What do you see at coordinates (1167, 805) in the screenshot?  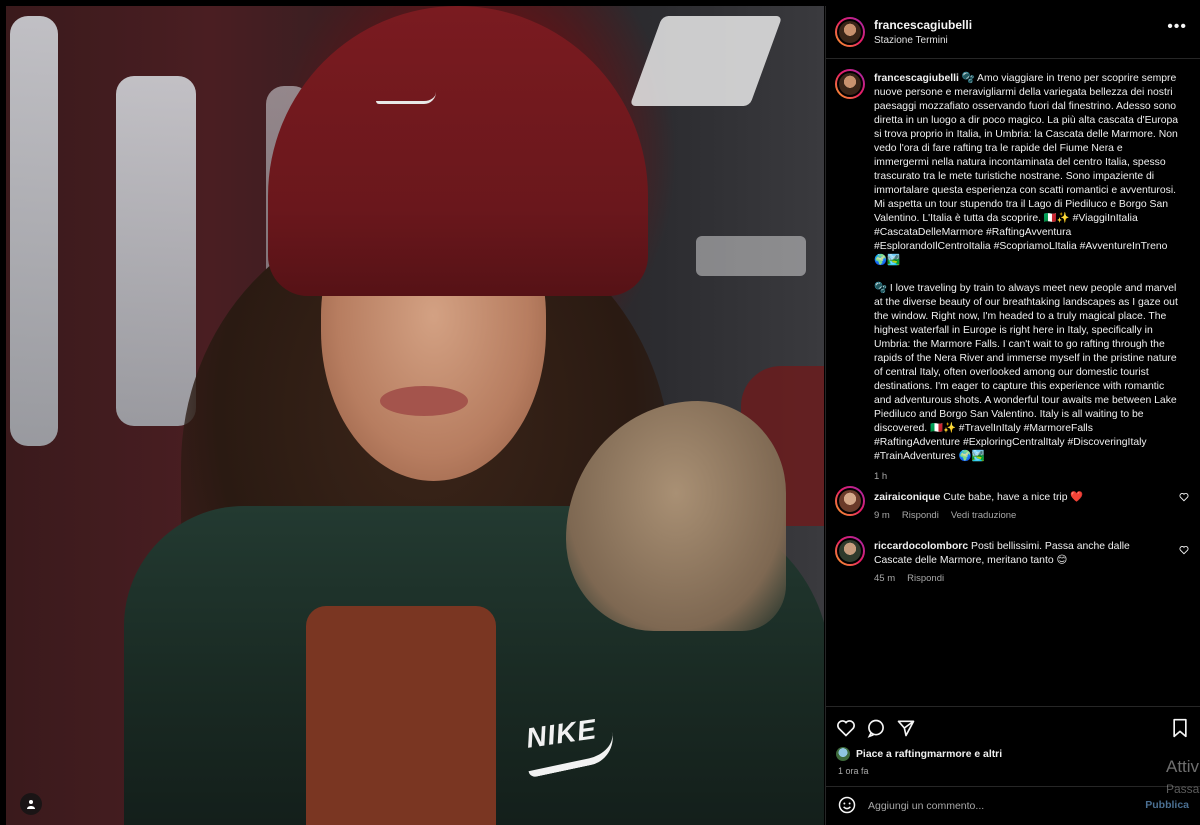 I see `publish-button: Pubblica` at bounding box center [1167, 805].